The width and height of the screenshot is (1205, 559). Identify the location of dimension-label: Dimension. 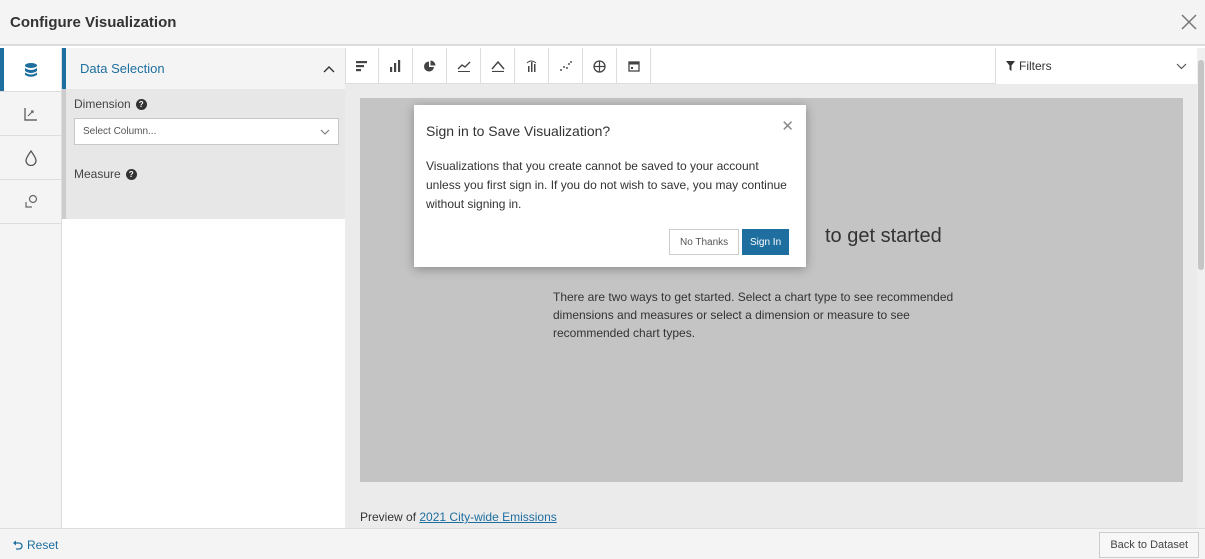
(102, 104).